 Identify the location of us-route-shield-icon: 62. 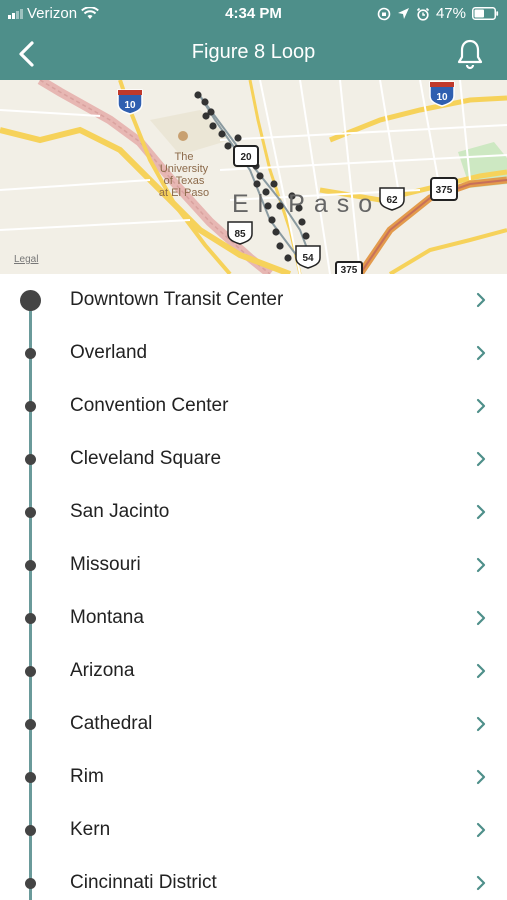
(392, 199).